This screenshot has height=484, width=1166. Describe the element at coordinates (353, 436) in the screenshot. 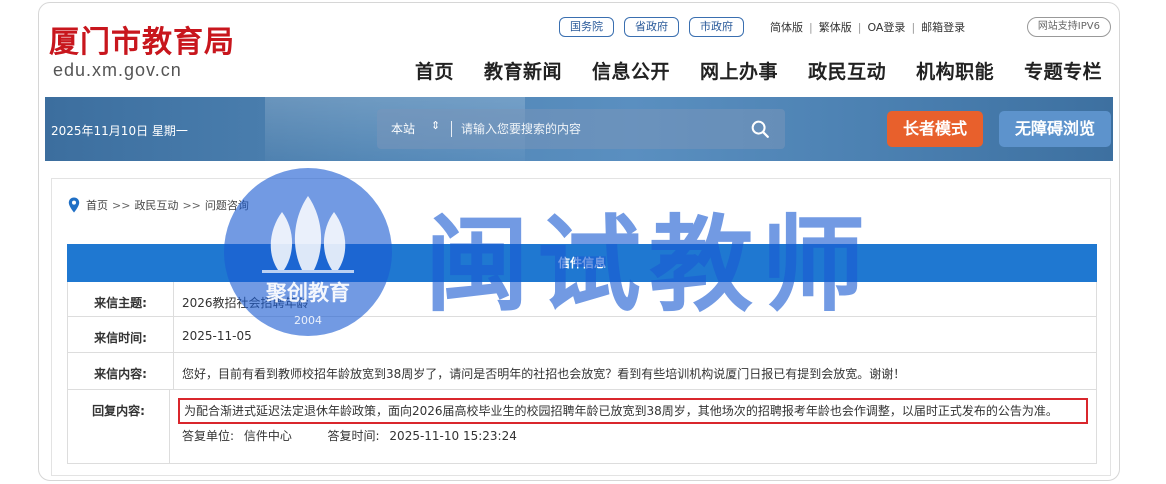

I see `reply-time-label: 答复时间:` at that location.